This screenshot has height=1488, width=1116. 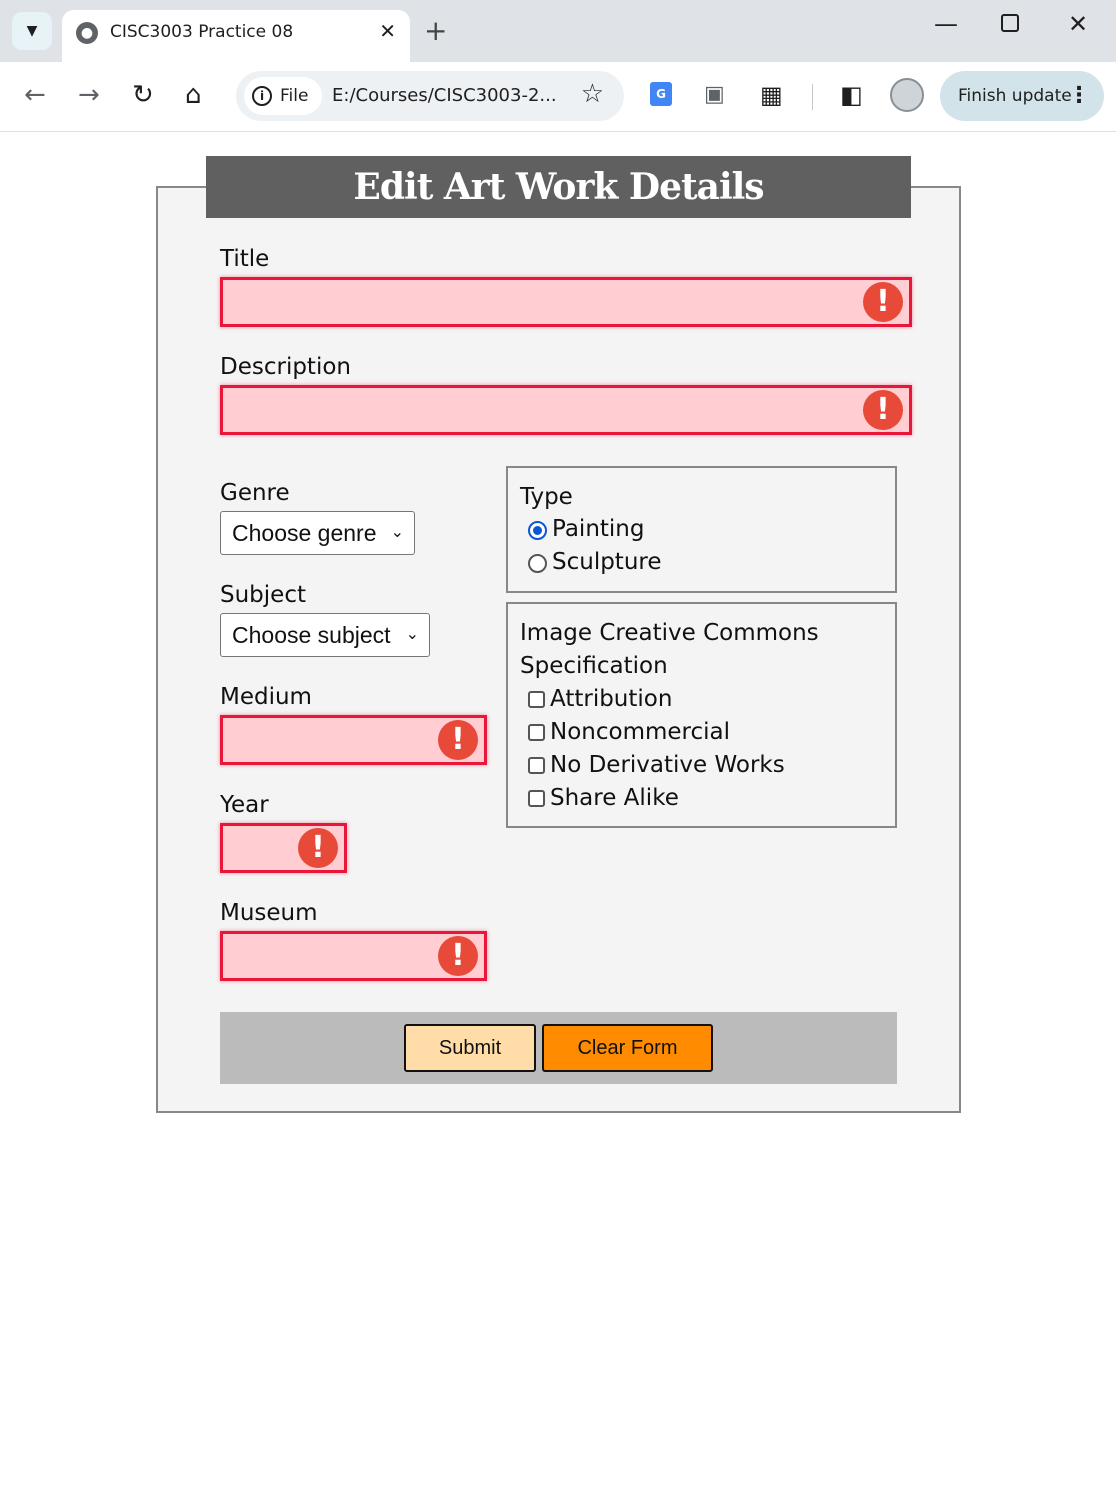 What do you see at coordinates (594, 666) in the screenshot?
I see `license-legend-line2: Specification` at bounding box center [594, 666].